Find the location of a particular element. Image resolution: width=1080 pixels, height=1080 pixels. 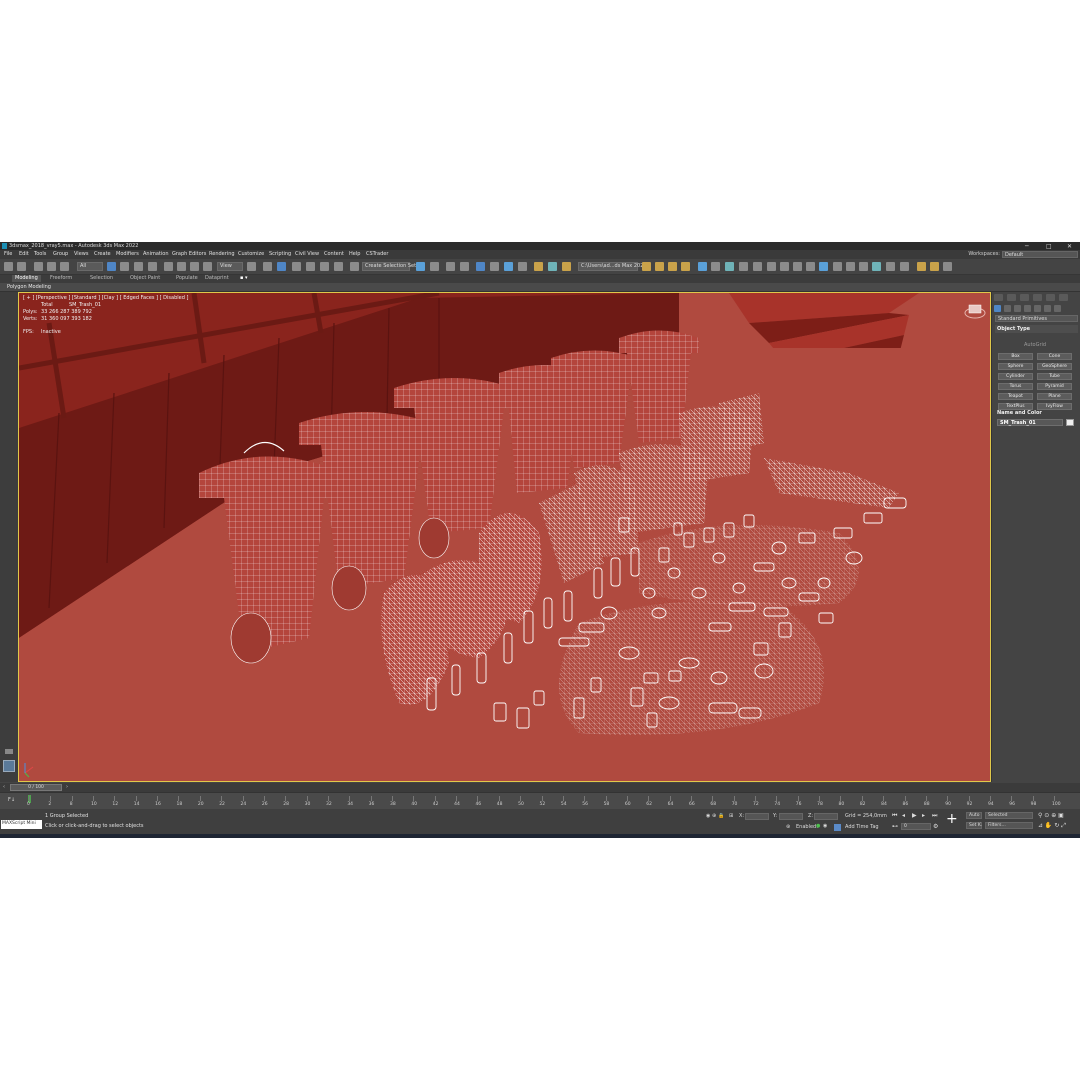

selection-region-icon is located at coordinates (138, 266).